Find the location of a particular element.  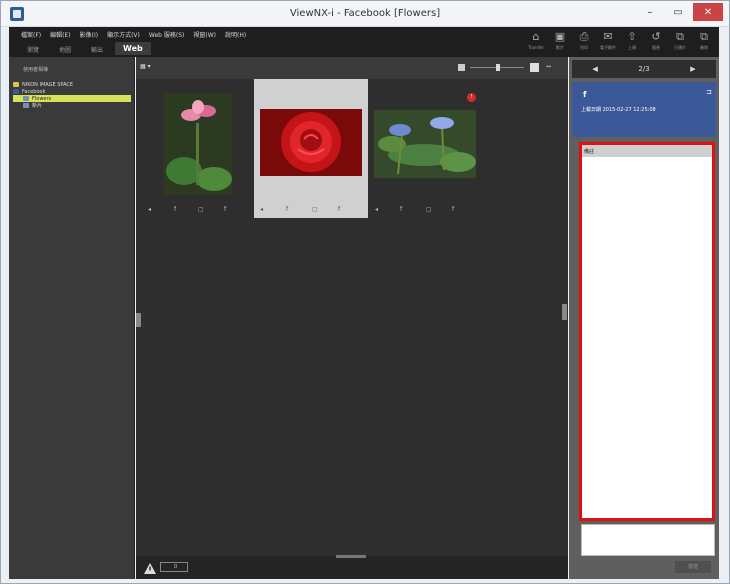

window-title: ViewNX-i - Facebook [Flowers] is located at coordinates (365, 13).